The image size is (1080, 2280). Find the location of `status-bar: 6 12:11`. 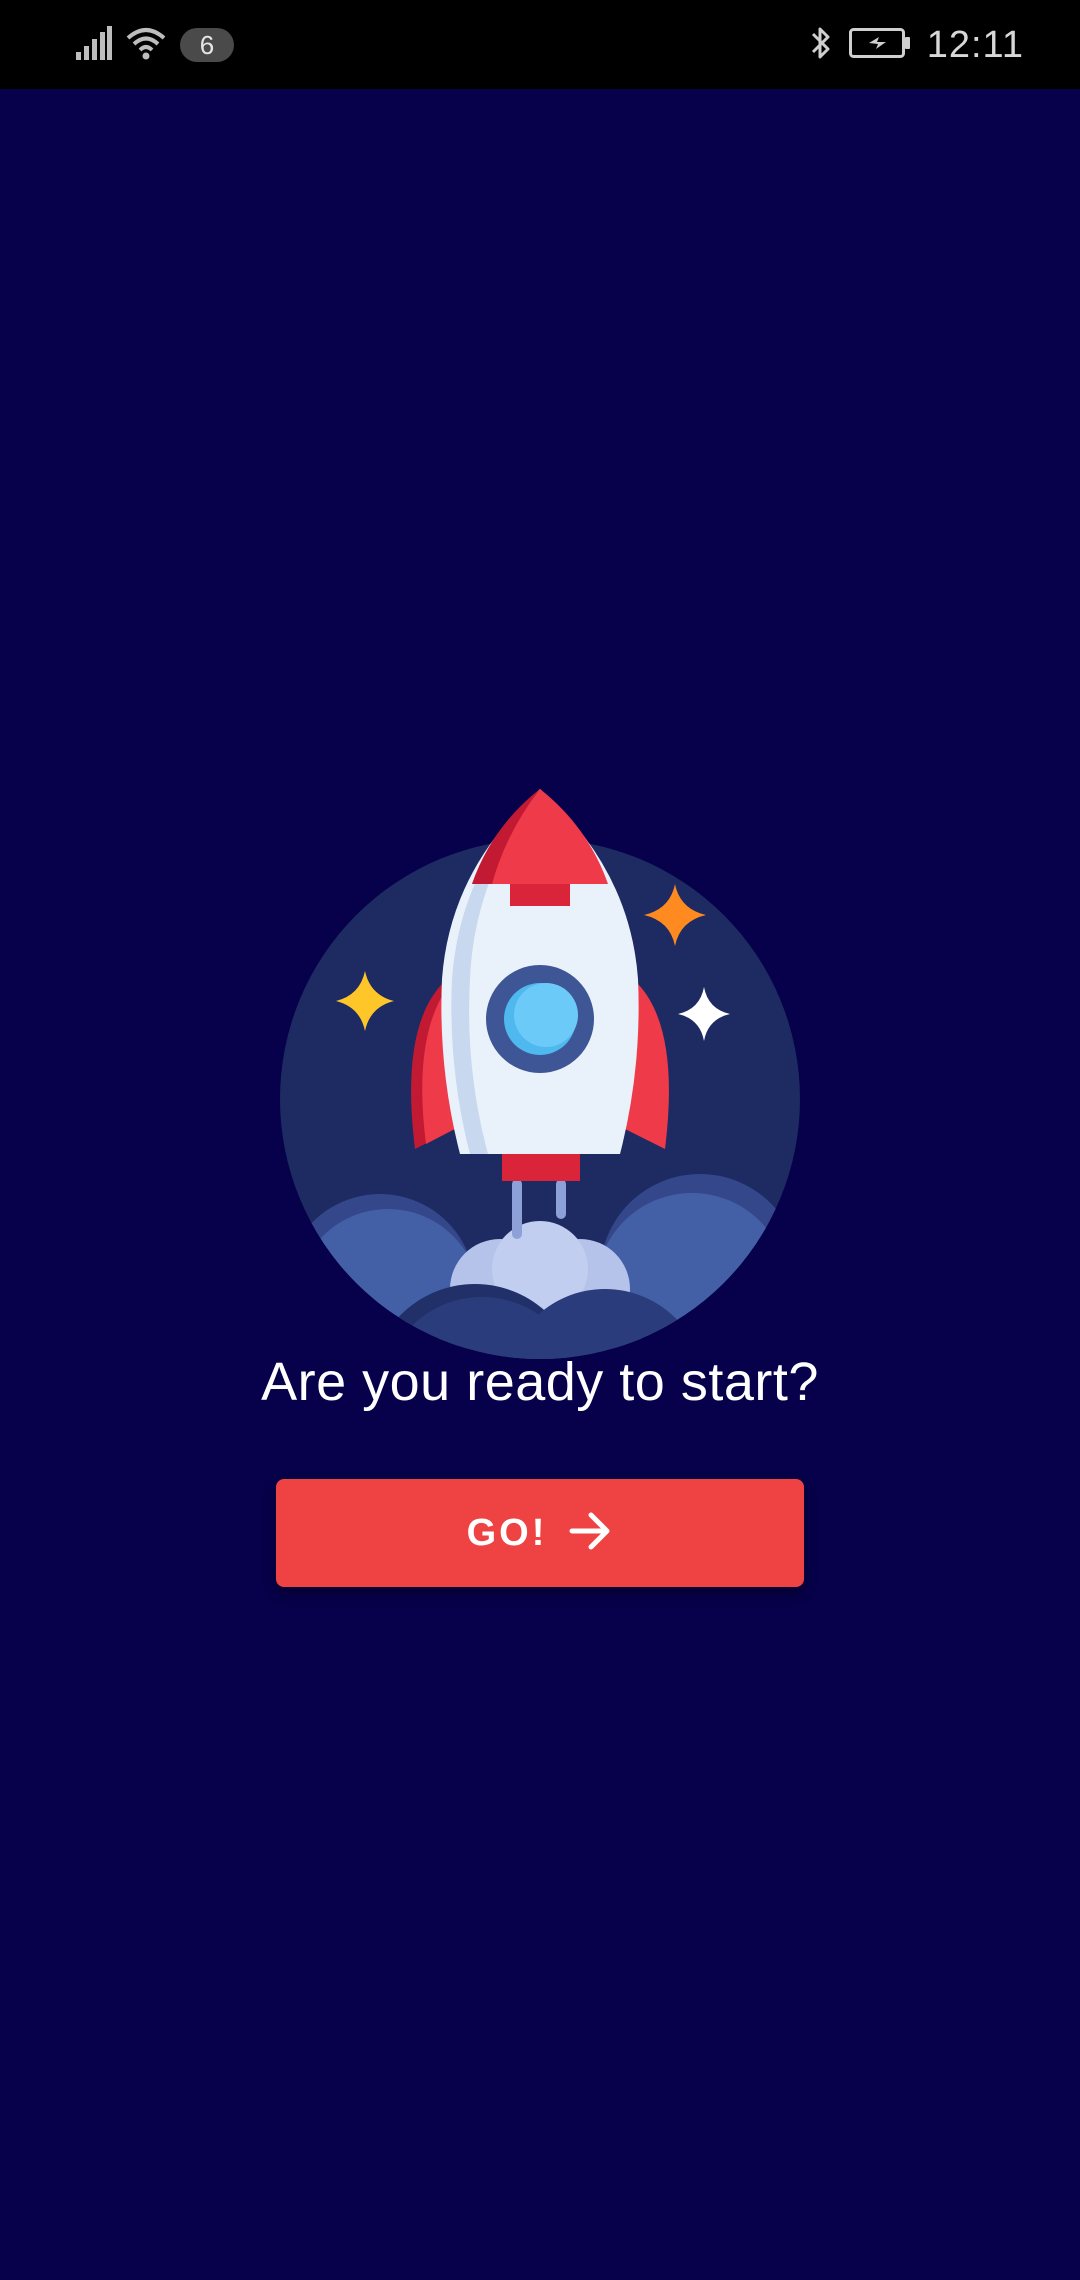

status-bar: 6 12:11 is located at coordinates (540, 44).